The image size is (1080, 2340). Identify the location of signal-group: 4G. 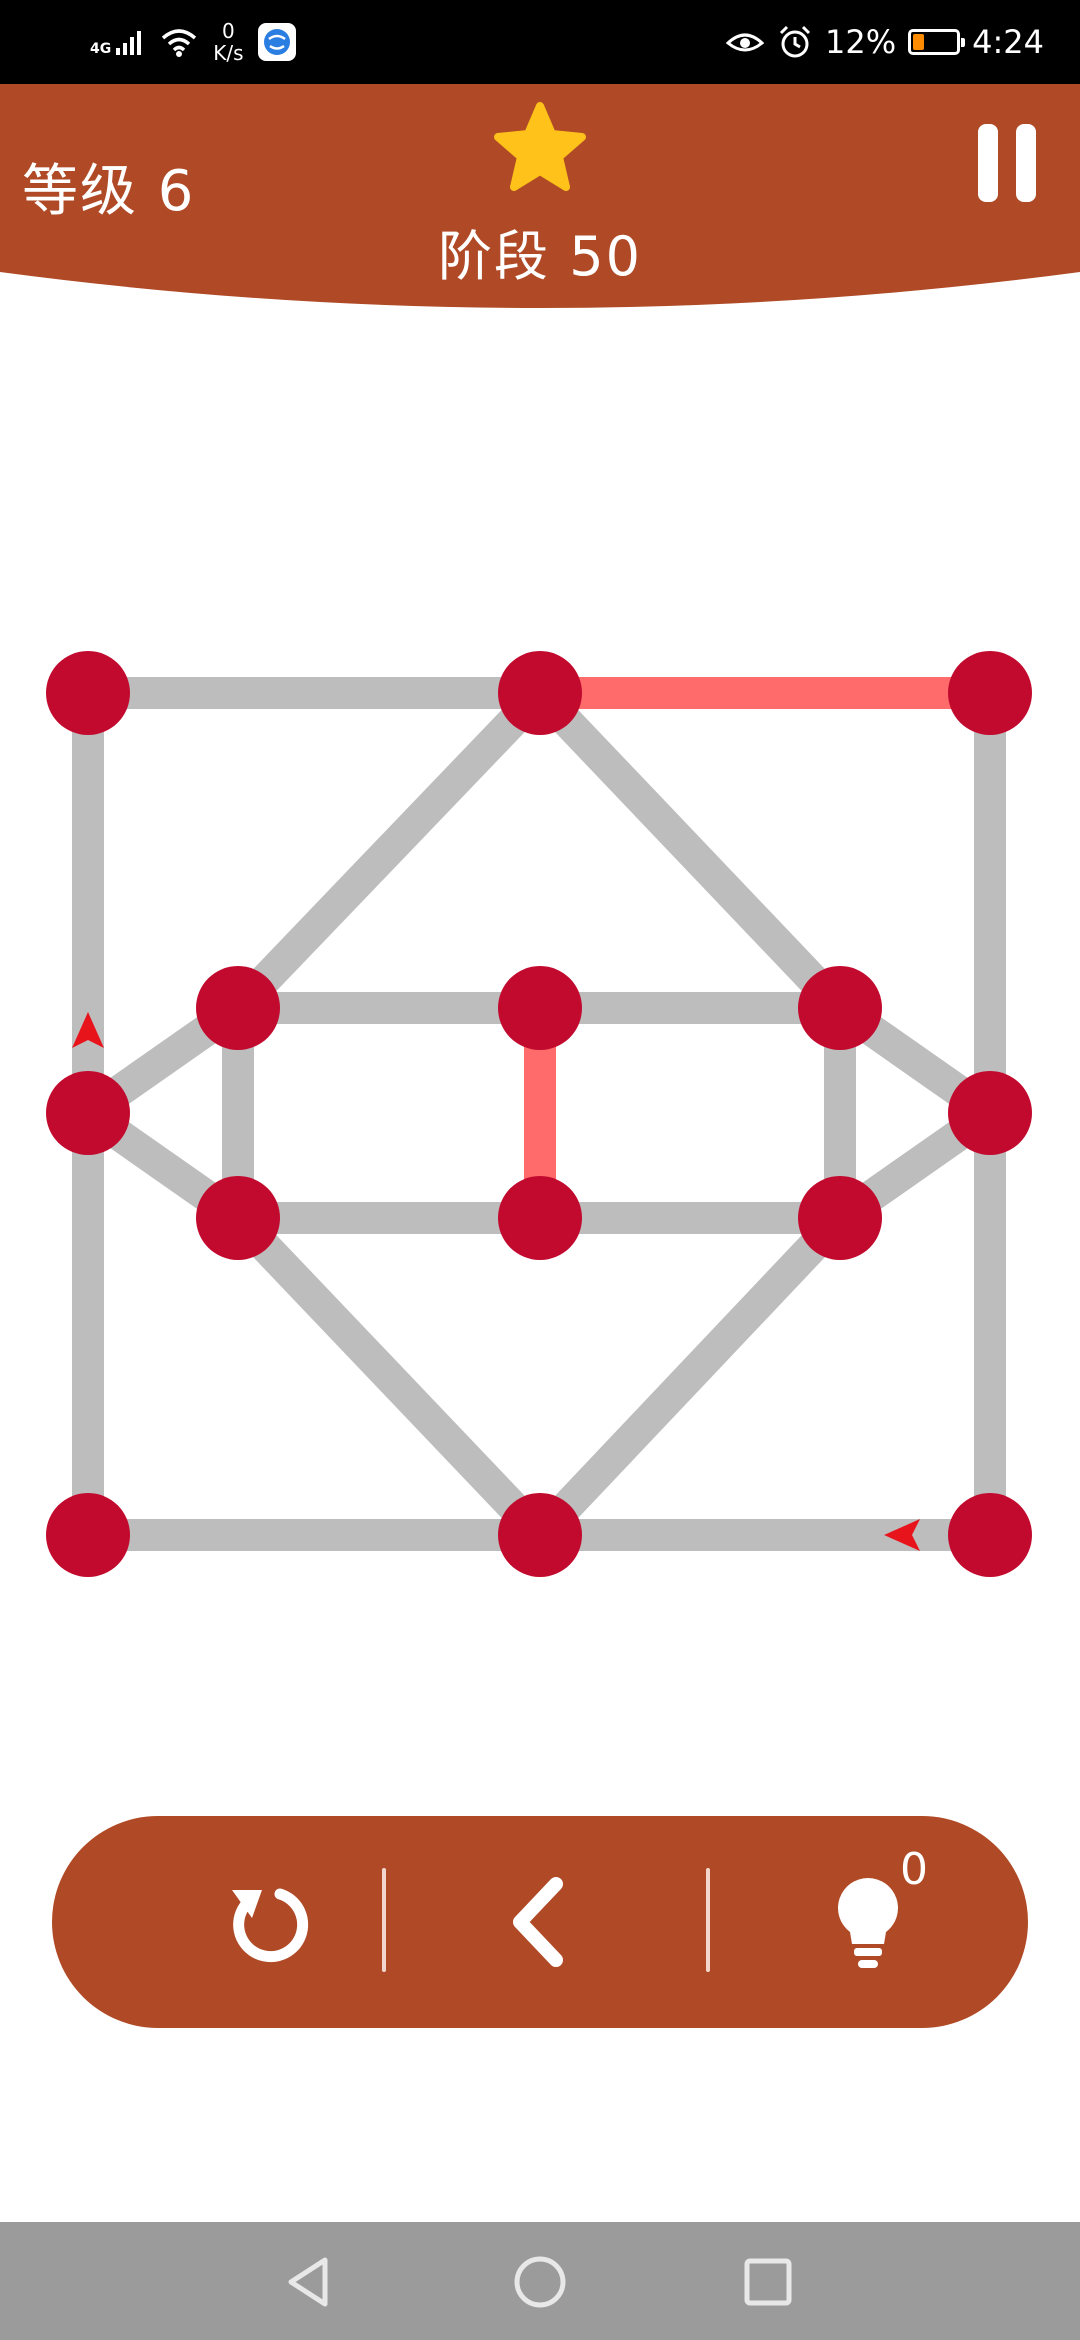
(117, 42).